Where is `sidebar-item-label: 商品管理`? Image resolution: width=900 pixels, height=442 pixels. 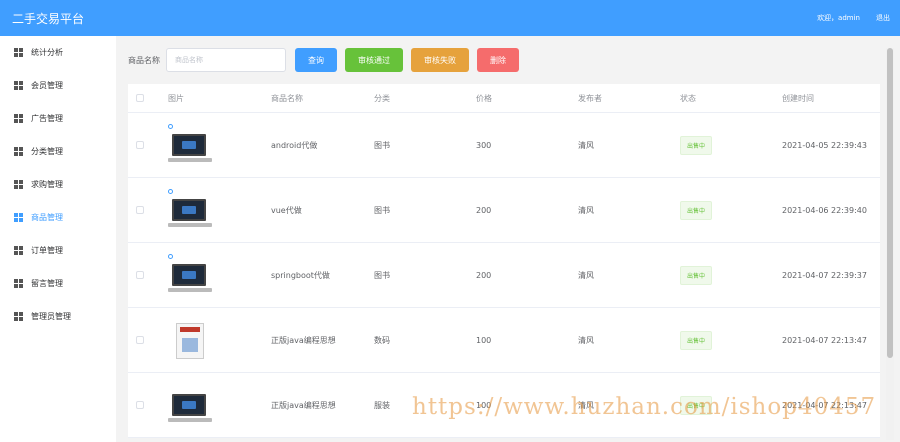 sidebar-item-label: 商品管理 is located at coordinates (47, 217).